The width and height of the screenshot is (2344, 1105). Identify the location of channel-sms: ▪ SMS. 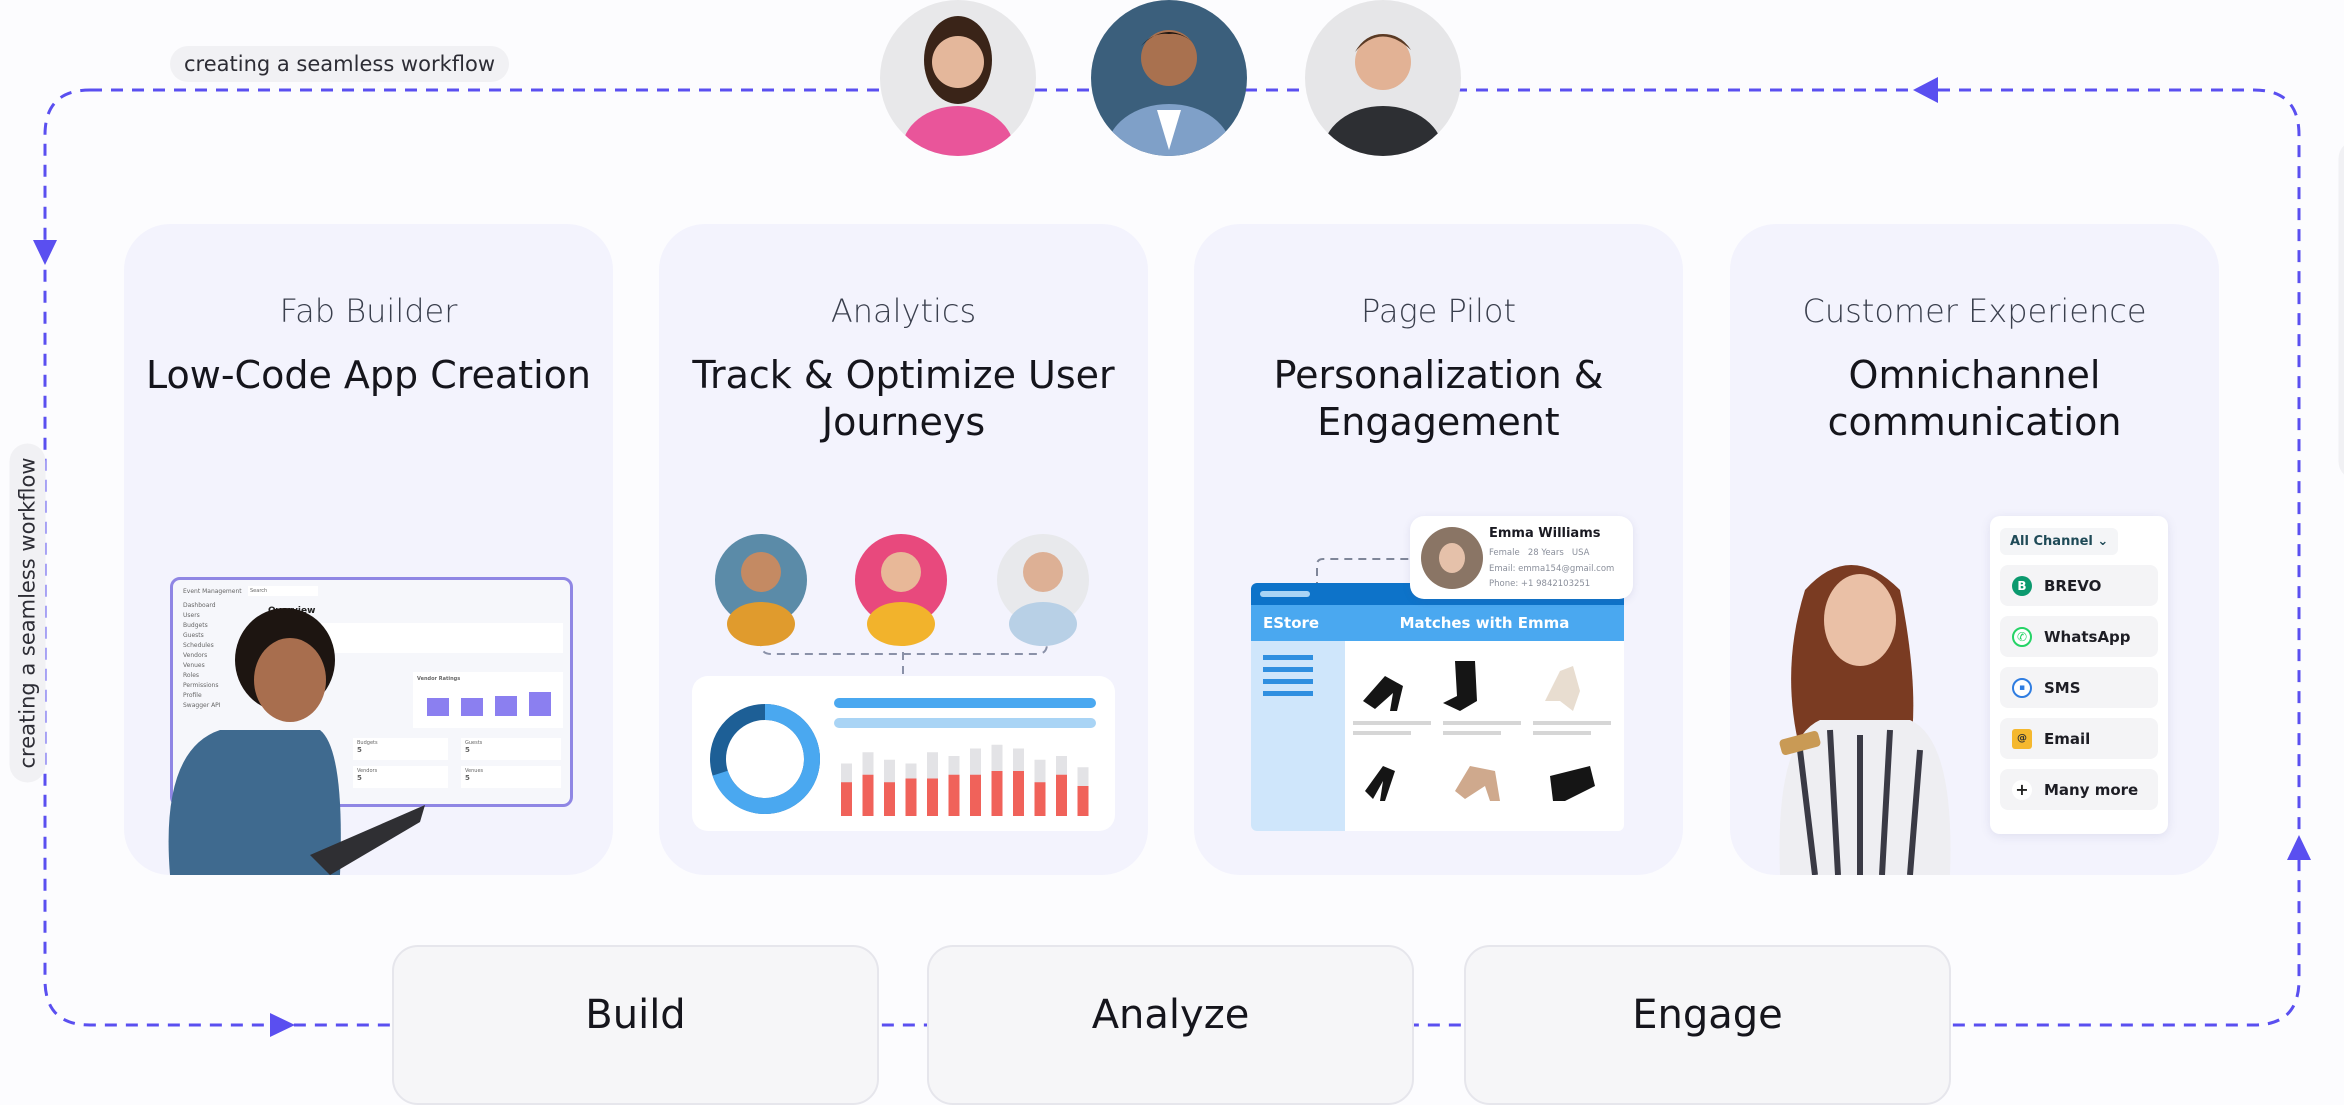
(2079, 687).